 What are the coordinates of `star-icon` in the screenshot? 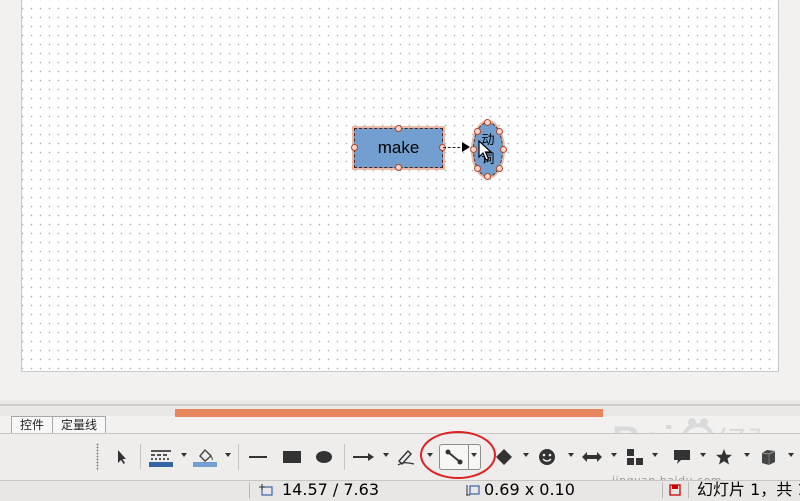 It's located at (724, 457).